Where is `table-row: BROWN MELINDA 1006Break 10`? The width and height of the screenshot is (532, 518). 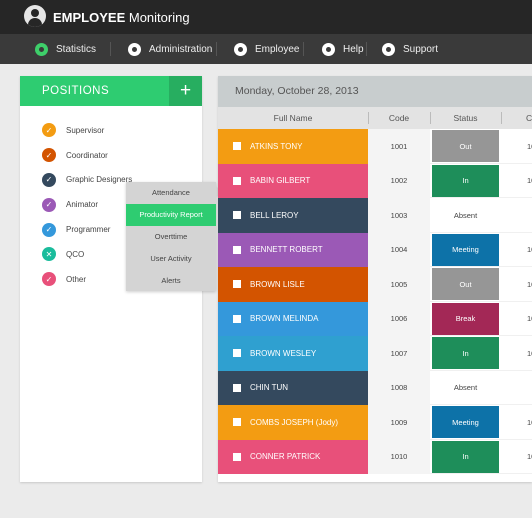
table-row: BROWN MELINDA 1006Break 10 is located at coordinates (375, 319).